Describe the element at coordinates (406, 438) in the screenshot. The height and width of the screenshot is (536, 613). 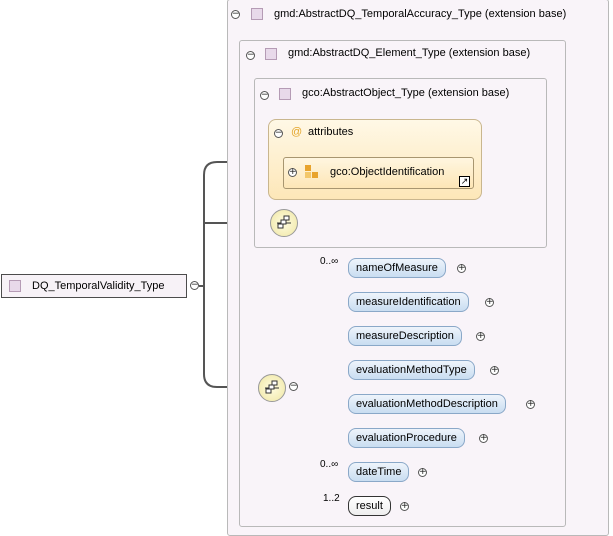
I see `element-evaluation-procedure: evaluationProcedure` at that location.